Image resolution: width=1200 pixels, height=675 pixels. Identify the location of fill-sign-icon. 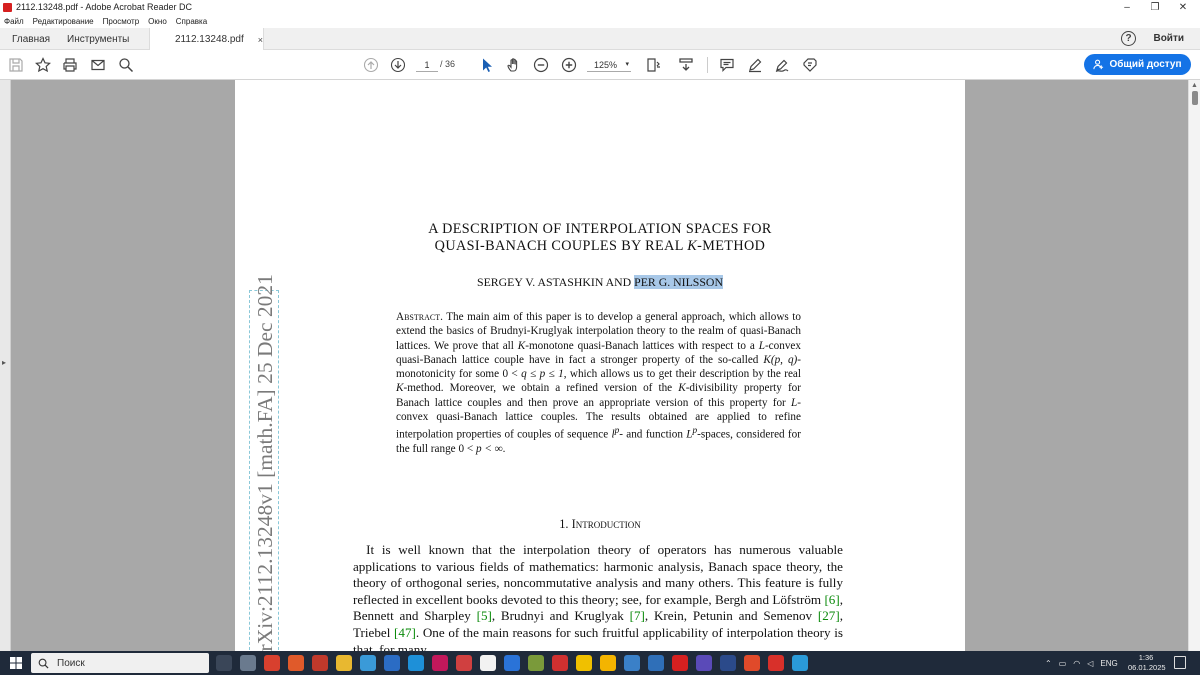
(810, 65).